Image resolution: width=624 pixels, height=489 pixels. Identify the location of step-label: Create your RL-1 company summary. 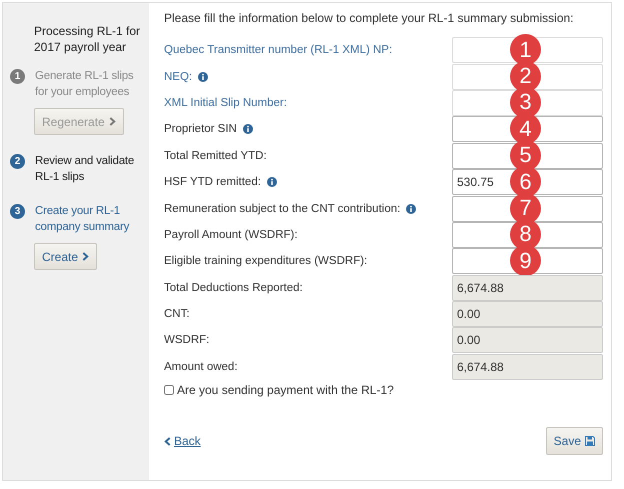
(91, 219).